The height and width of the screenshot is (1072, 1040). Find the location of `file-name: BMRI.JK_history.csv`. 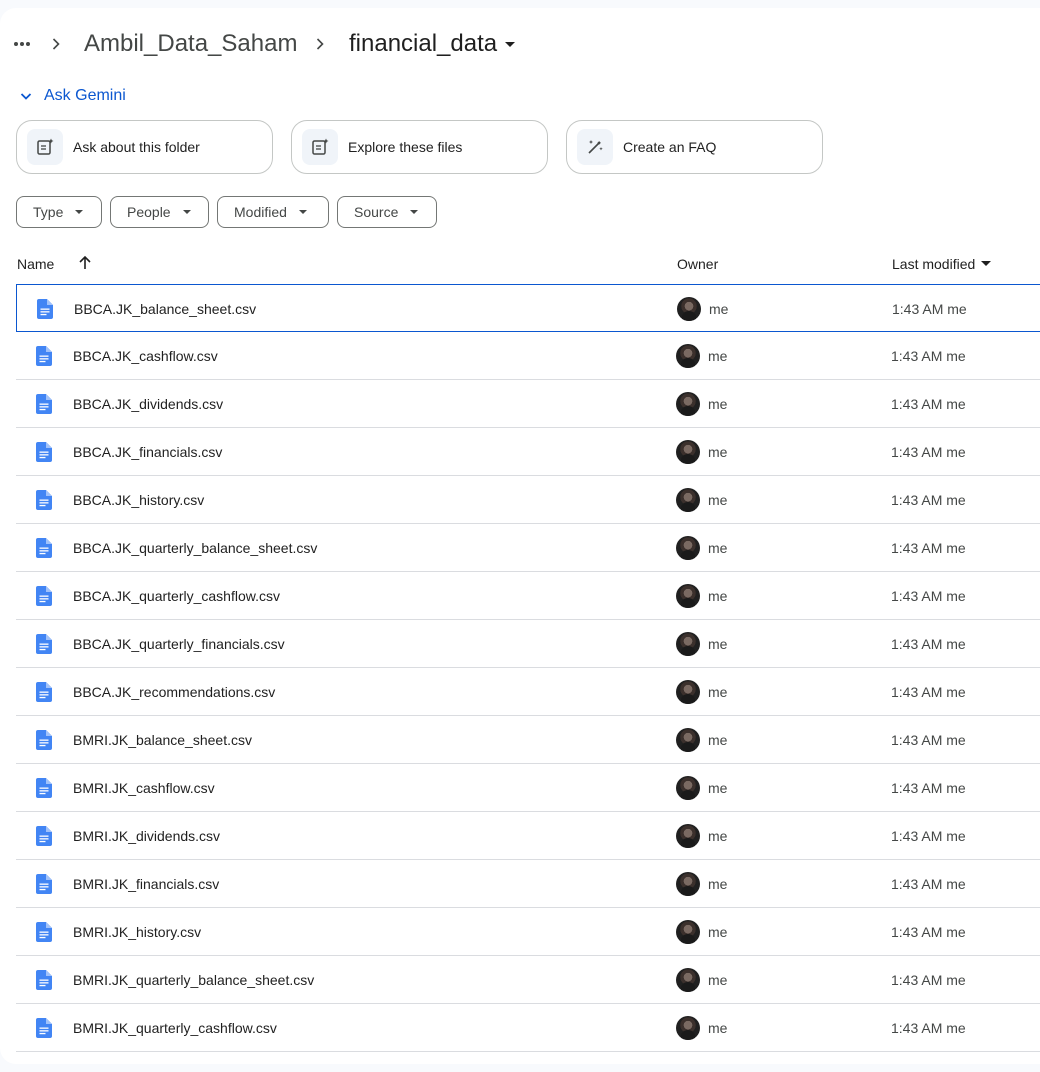

file-name: BMRI.JK_history.csv is located at coordinates (137, 932).